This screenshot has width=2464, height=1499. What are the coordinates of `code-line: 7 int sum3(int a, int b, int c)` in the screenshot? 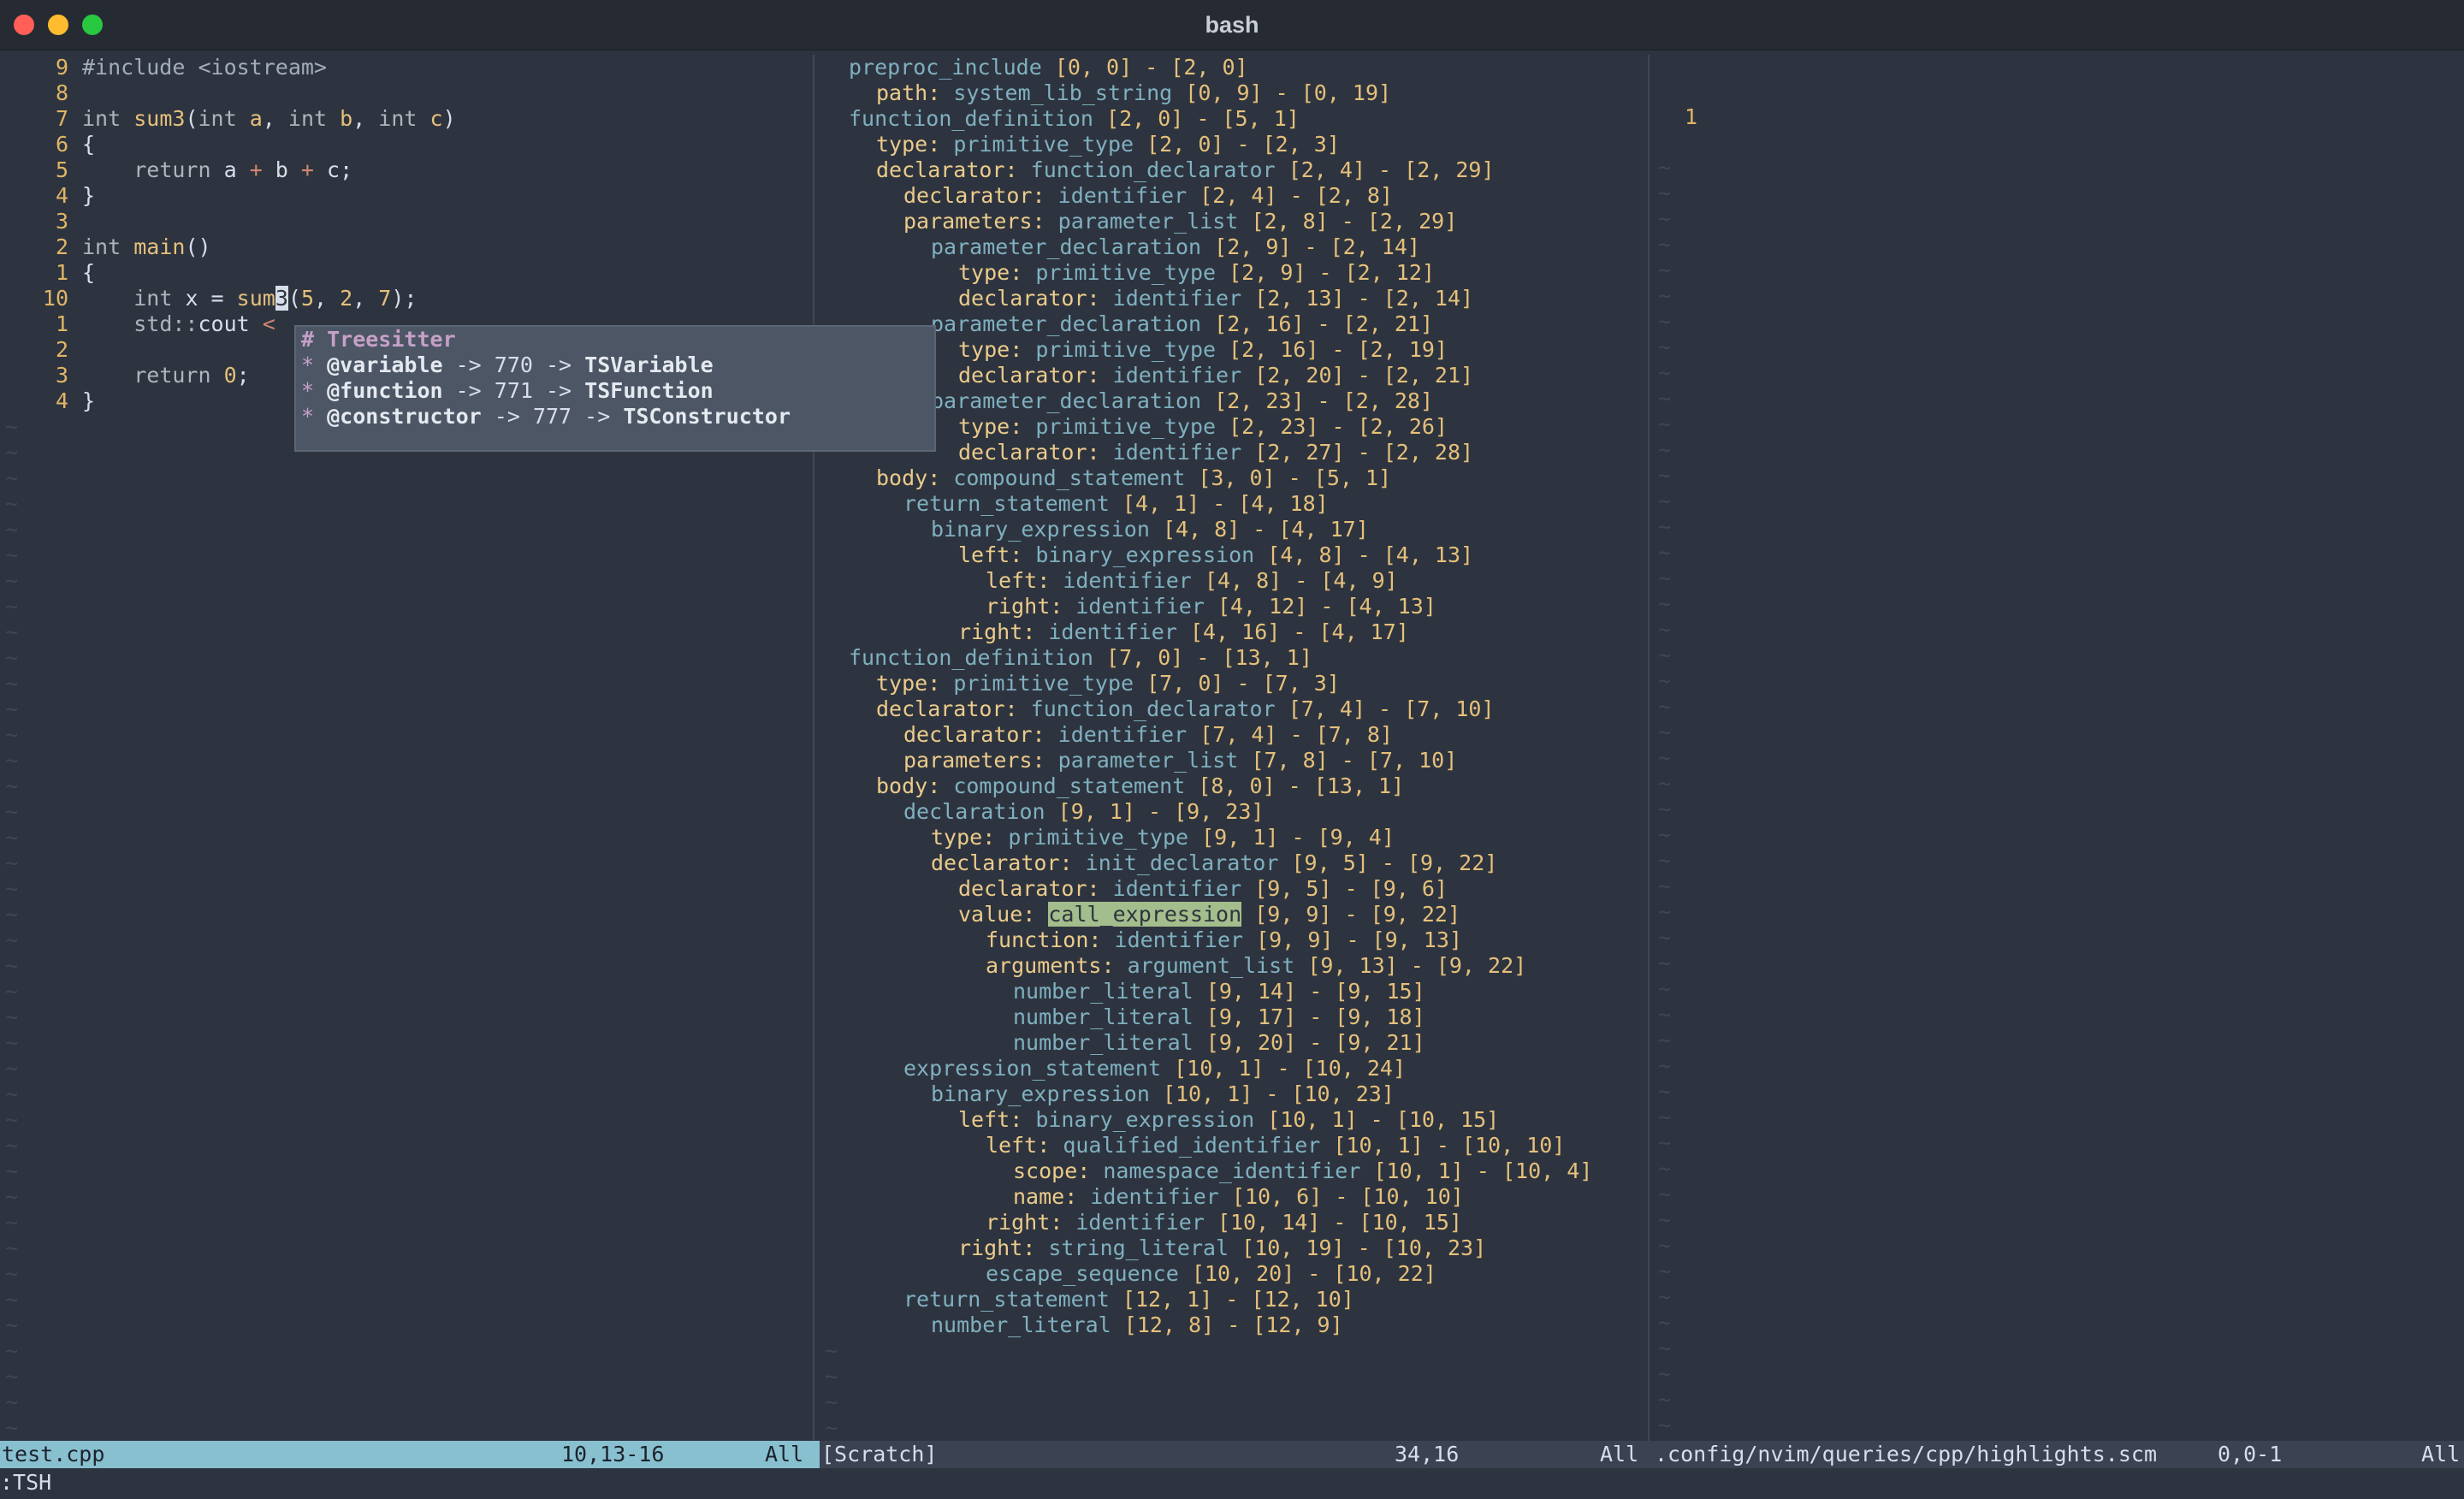 It's located at (406, 119).